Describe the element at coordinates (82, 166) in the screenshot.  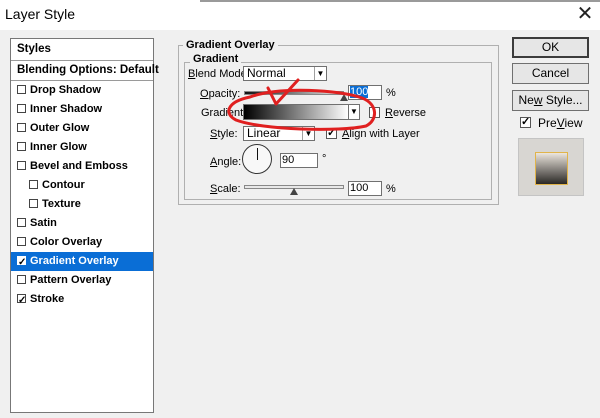
I see `style-item-bevel-and-emboss: Bevel and Emboss` at that location.